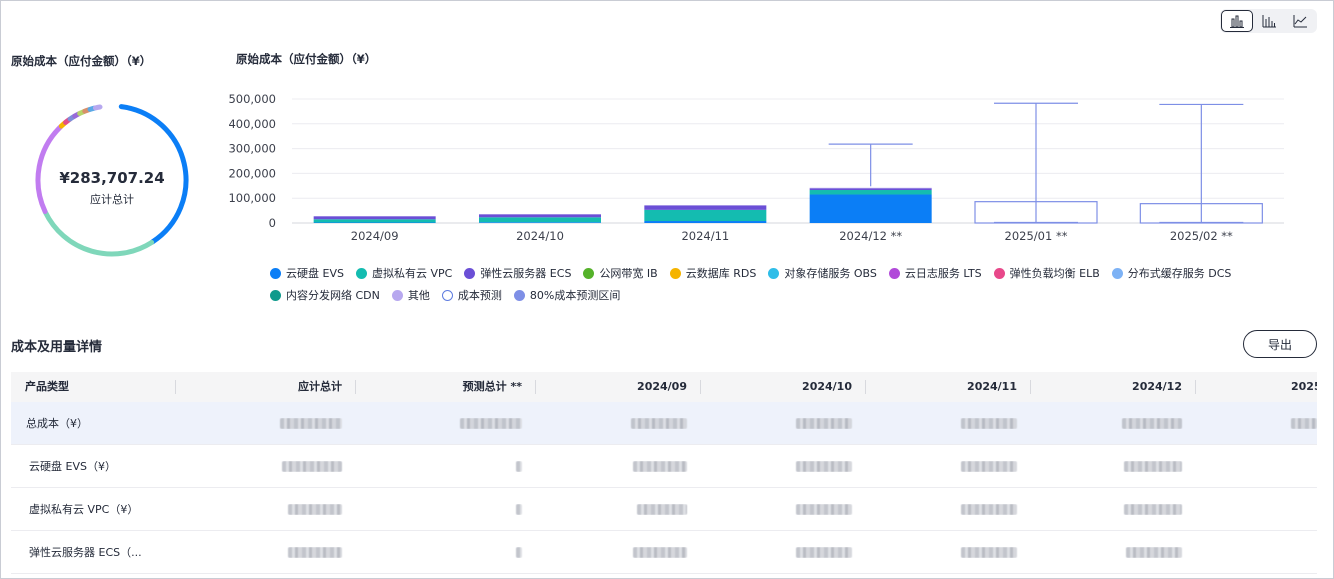  What do you see at coordinates (1201, 236) in the screenshot?
I see `x-tick-label: 2025/02 **` at bounding box center [1201, 236].